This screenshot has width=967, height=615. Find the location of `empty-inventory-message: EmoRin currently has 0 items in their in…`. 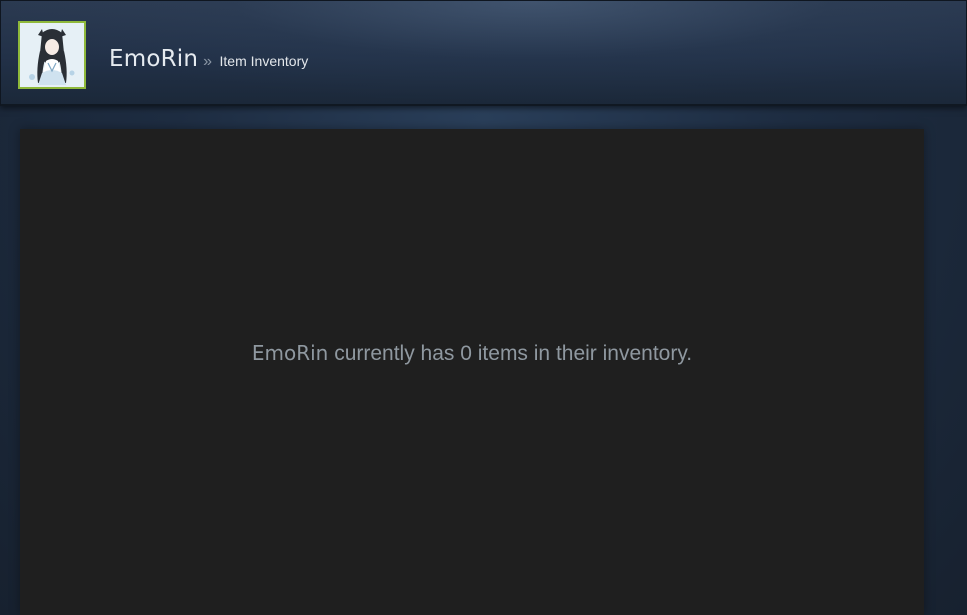

empty-inventory-message: EmoRin currently has 0 items in their in… is located at coordinates (472, 353).